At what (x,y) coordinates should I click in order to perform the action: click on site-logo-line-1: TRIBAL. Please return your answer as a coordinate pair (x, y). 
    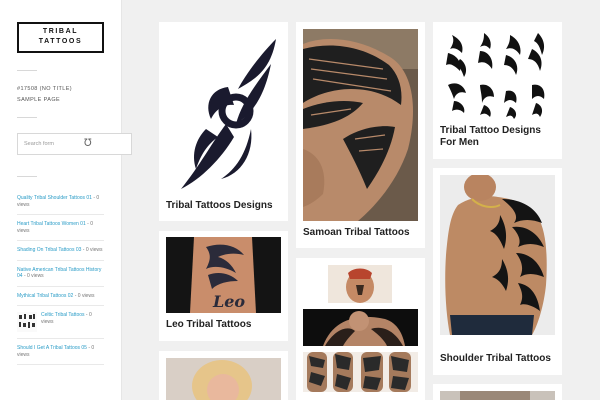
    Looking at the image, I should click on (60, 31).